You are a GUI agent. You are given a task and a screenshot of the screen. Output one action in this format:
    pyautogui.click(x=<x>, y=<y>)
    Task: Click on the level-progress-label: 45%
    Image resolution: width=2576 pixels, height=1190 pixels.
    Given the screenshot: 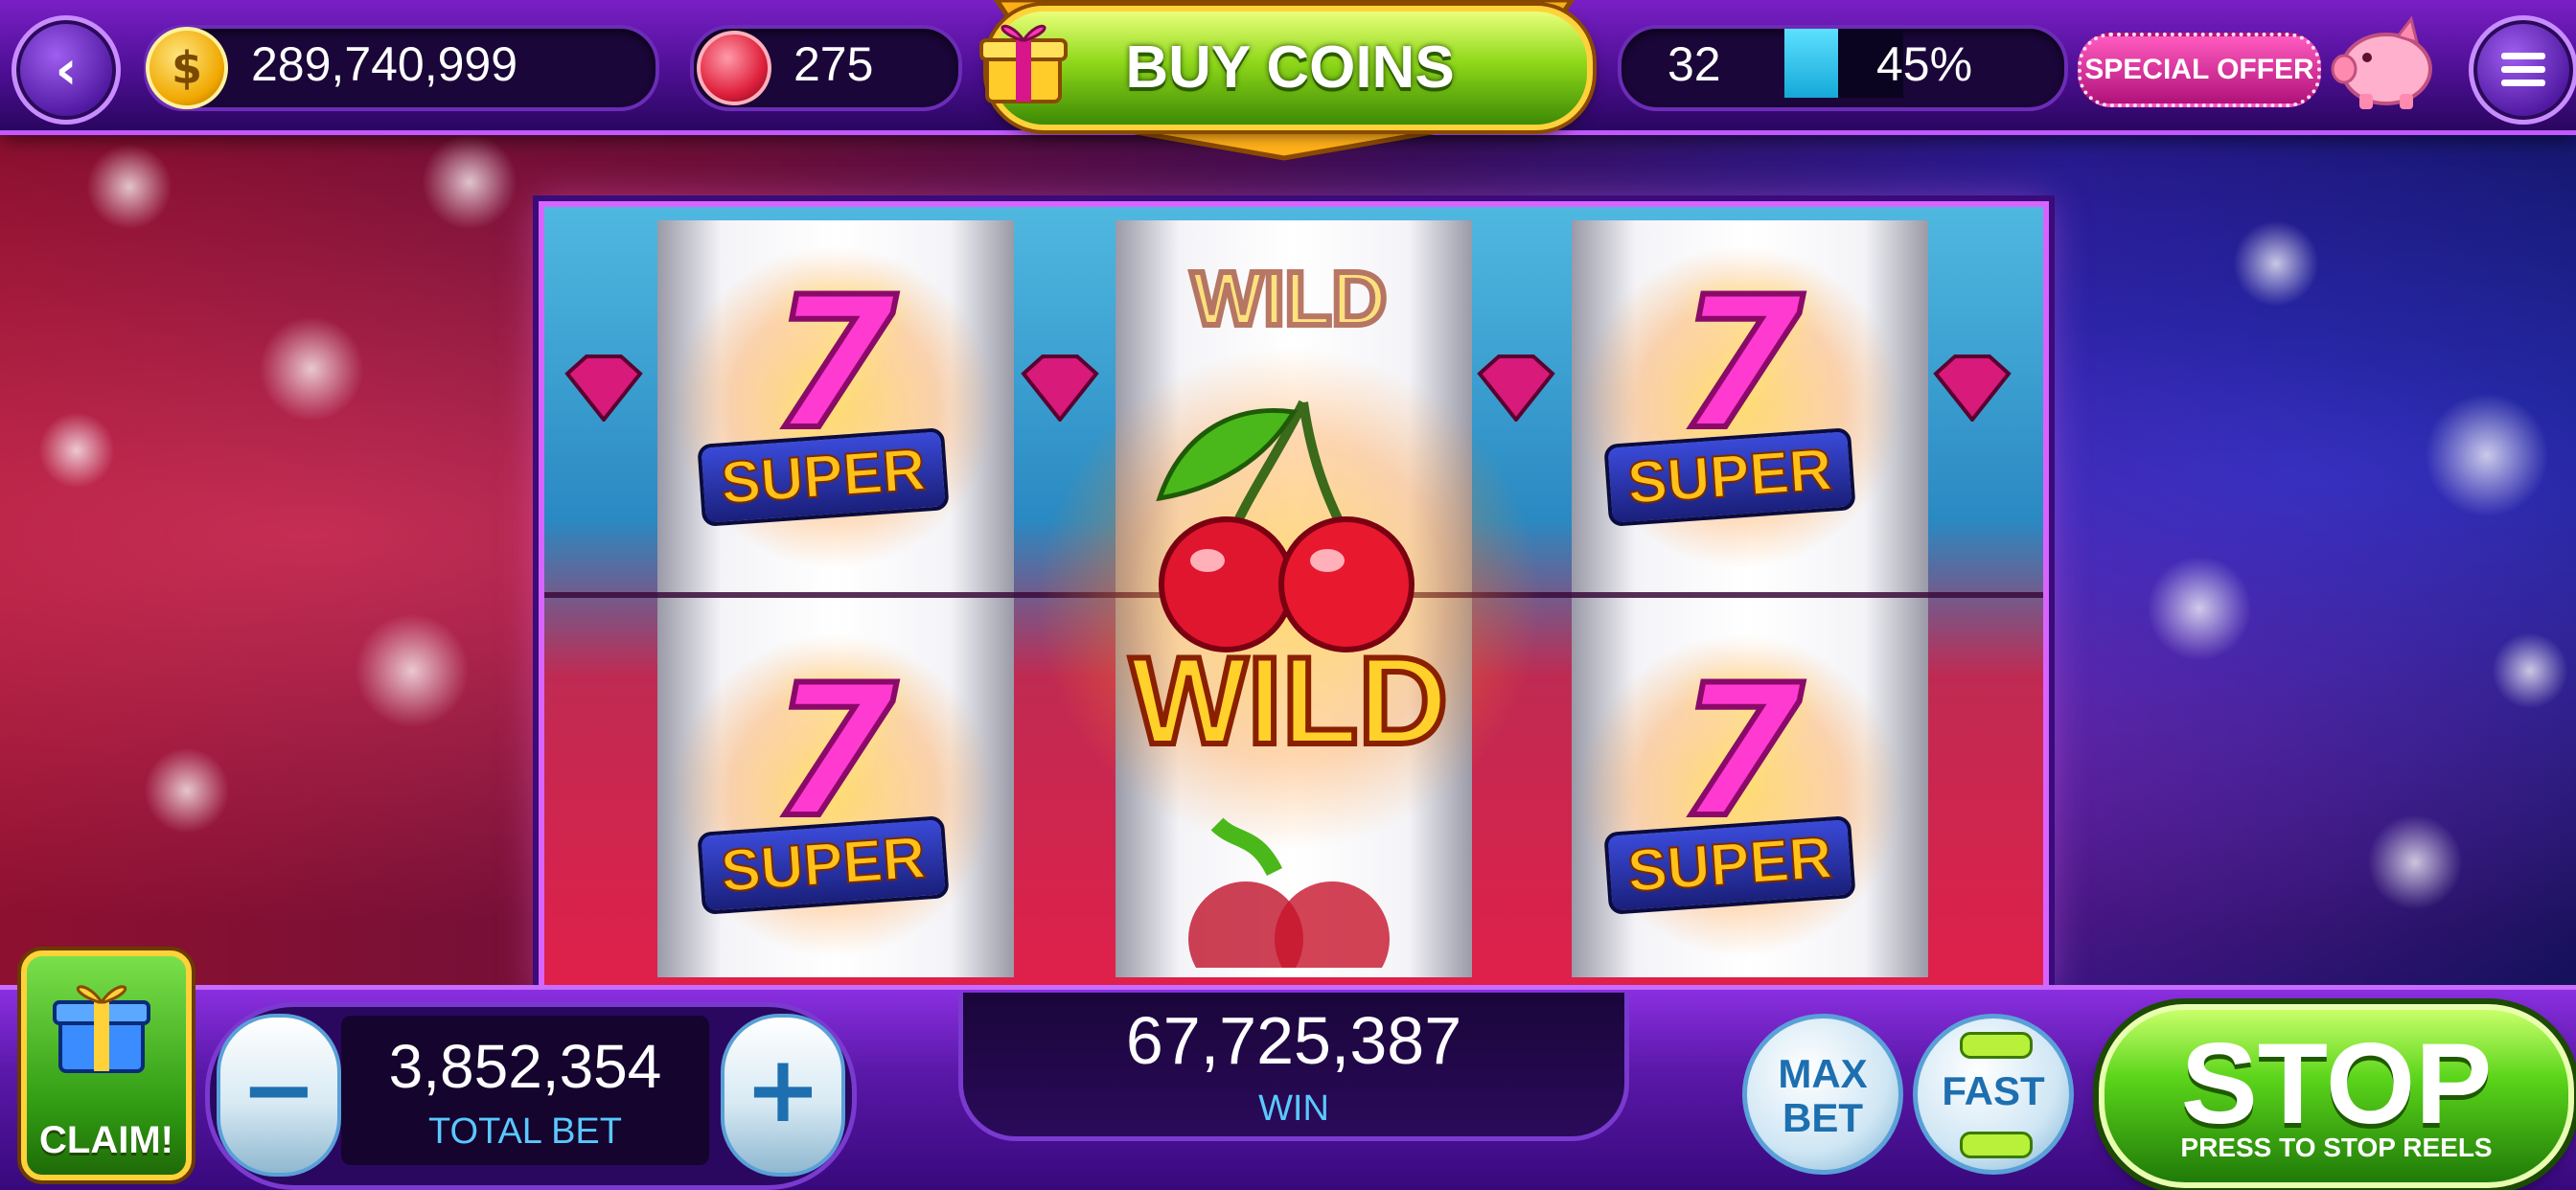 What is the action you would take?
    pyautogui.click(x=1924, y=64)
    